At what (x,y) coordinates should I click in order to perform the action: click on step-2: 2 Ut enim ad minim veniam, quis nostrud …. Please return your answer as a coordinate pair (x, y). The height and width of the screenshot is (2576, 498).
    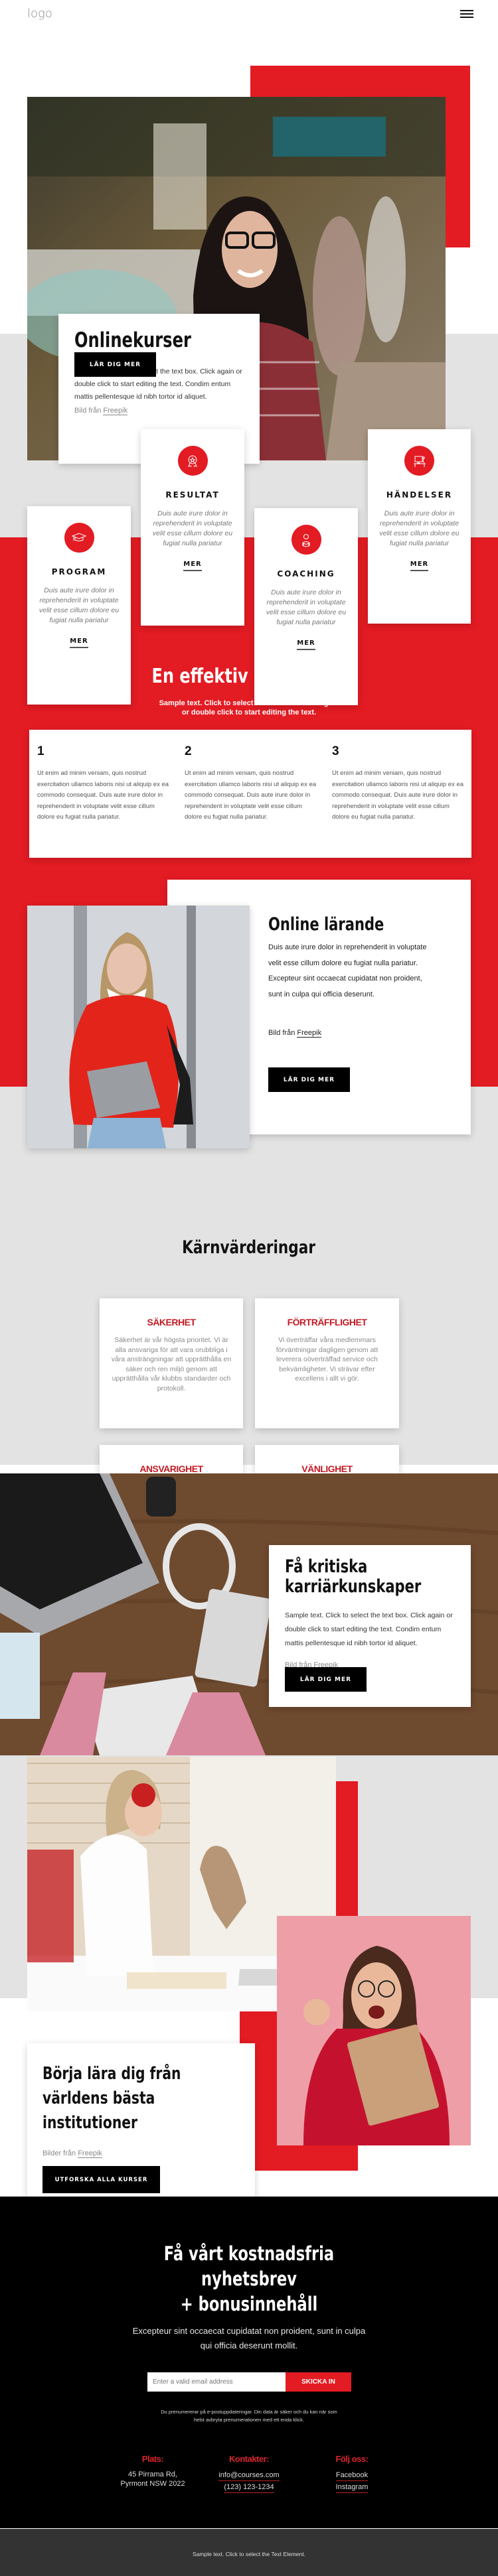
    Looking at the image, I should click on (251, 783).